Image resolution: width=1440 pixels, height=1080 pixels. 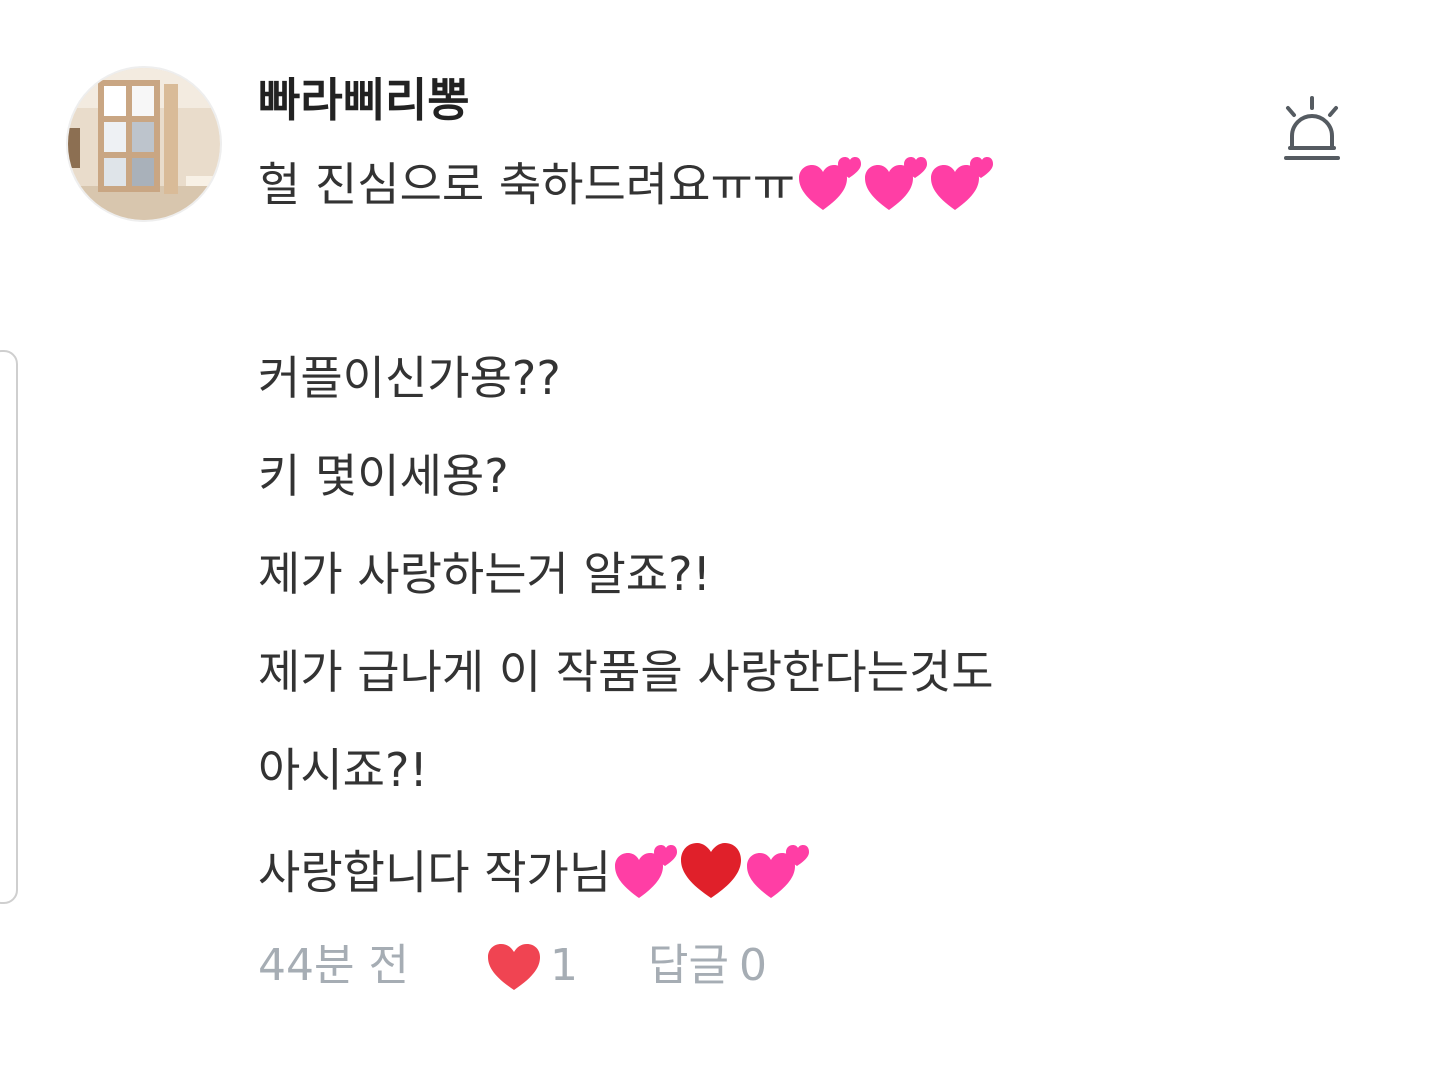 I want to click on comment-text-line: 사랑합니다 작가님, so click(x=534, y=876).